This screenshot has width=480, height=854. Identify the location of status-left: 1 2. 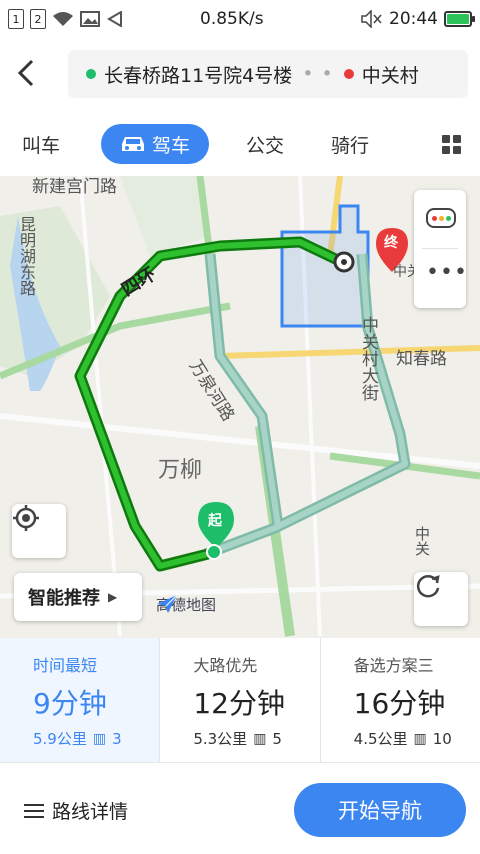
(100, 19).